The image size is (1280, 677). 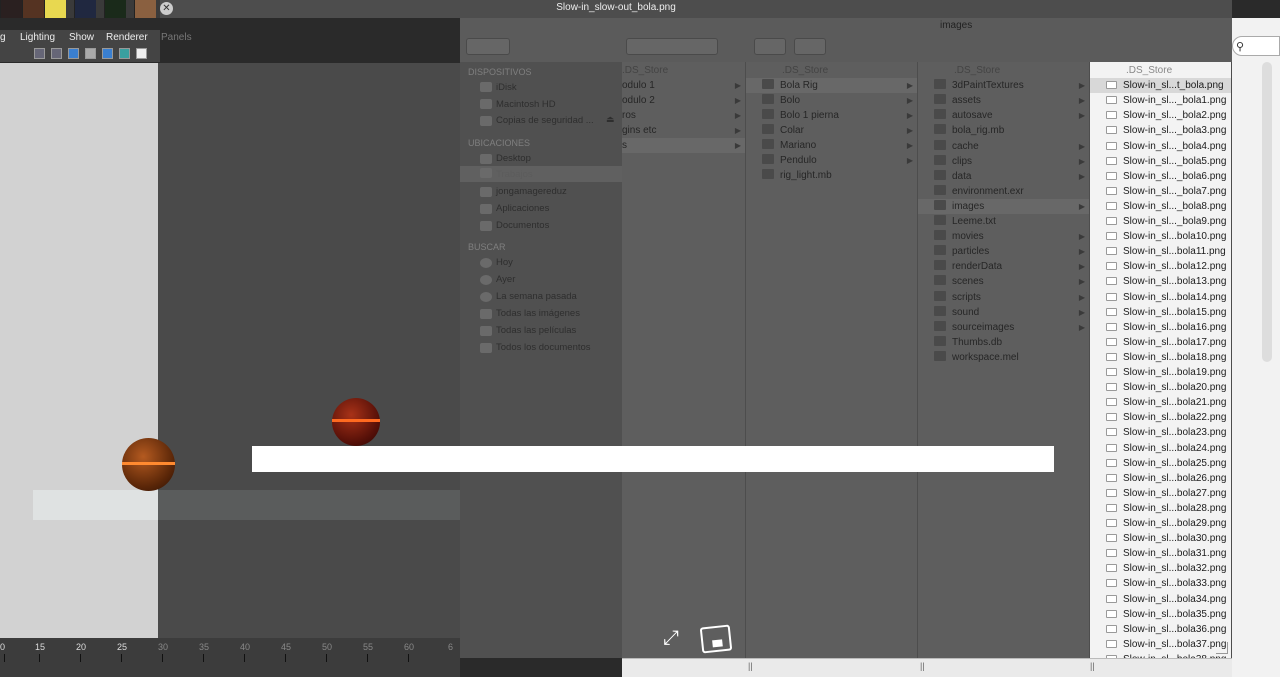 I want to click on time-slider: 0 15 20 25 30 35 40 45 50 55 60 6, so click(x=230, y=657).